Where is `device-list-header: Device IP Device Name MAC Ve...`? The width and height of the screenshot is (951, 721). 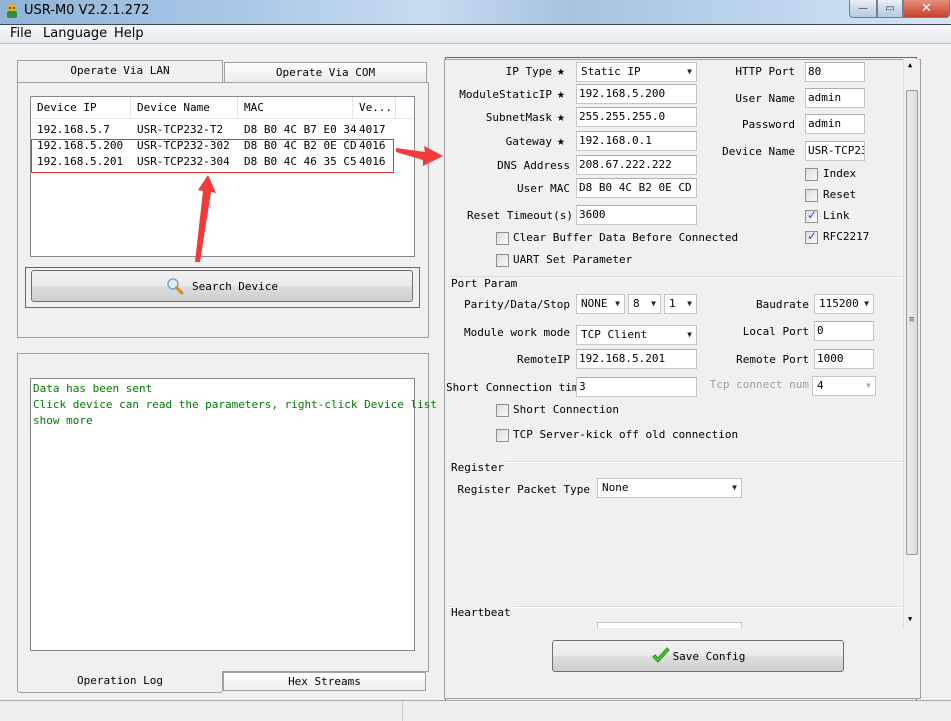
device-list-header: Device IP Device Name MAC Ve... is located at coordinates (222, 108).